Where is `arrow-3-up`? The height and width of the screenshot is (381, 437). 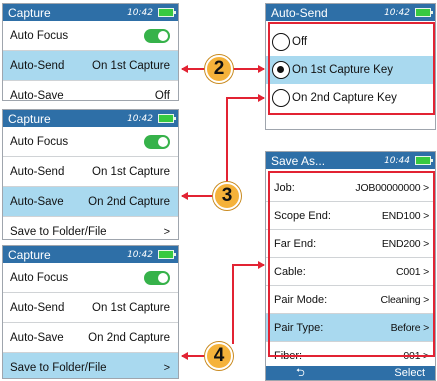 arrow-3-up is located at coordinates (245, 138).